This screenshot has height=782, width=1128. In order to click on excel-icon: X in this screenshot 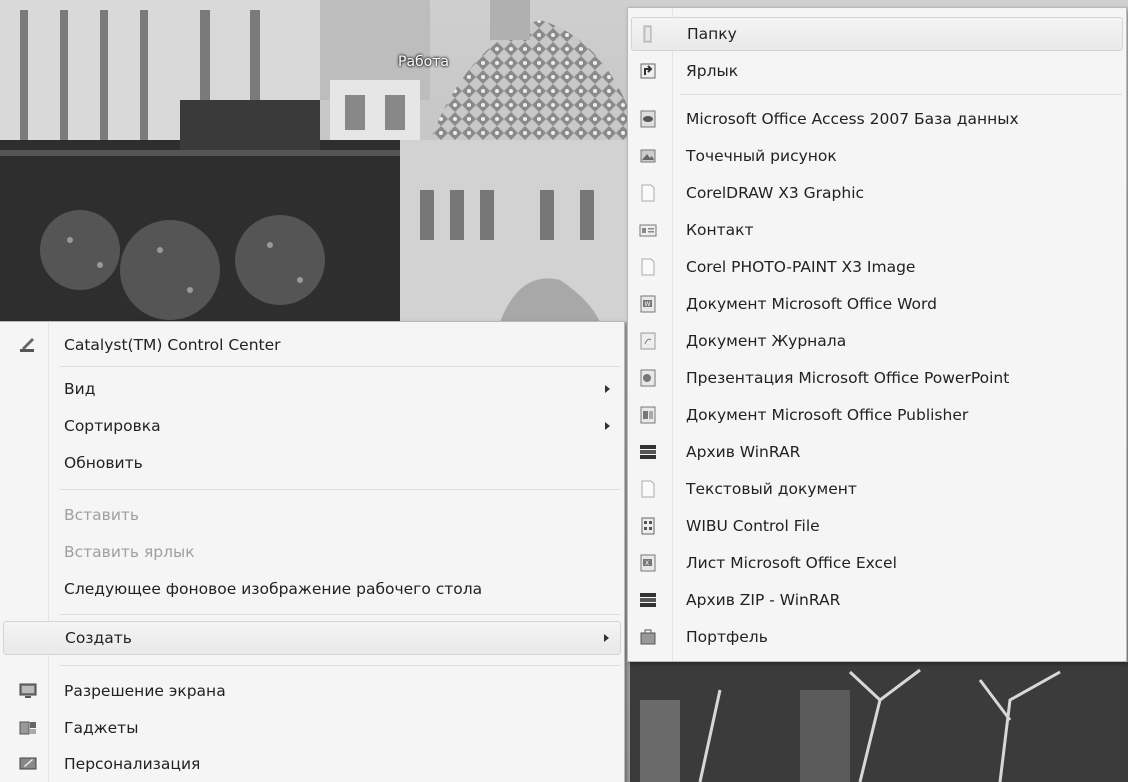, I will do `click(648, 563)`.